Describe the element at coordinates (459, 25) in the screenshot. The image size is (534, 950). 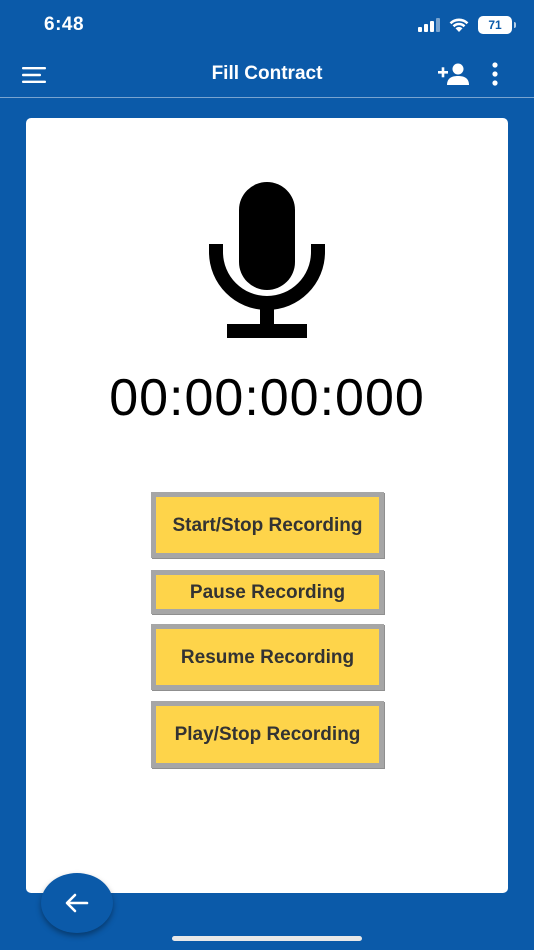
I see `wifi-icon` at that location.